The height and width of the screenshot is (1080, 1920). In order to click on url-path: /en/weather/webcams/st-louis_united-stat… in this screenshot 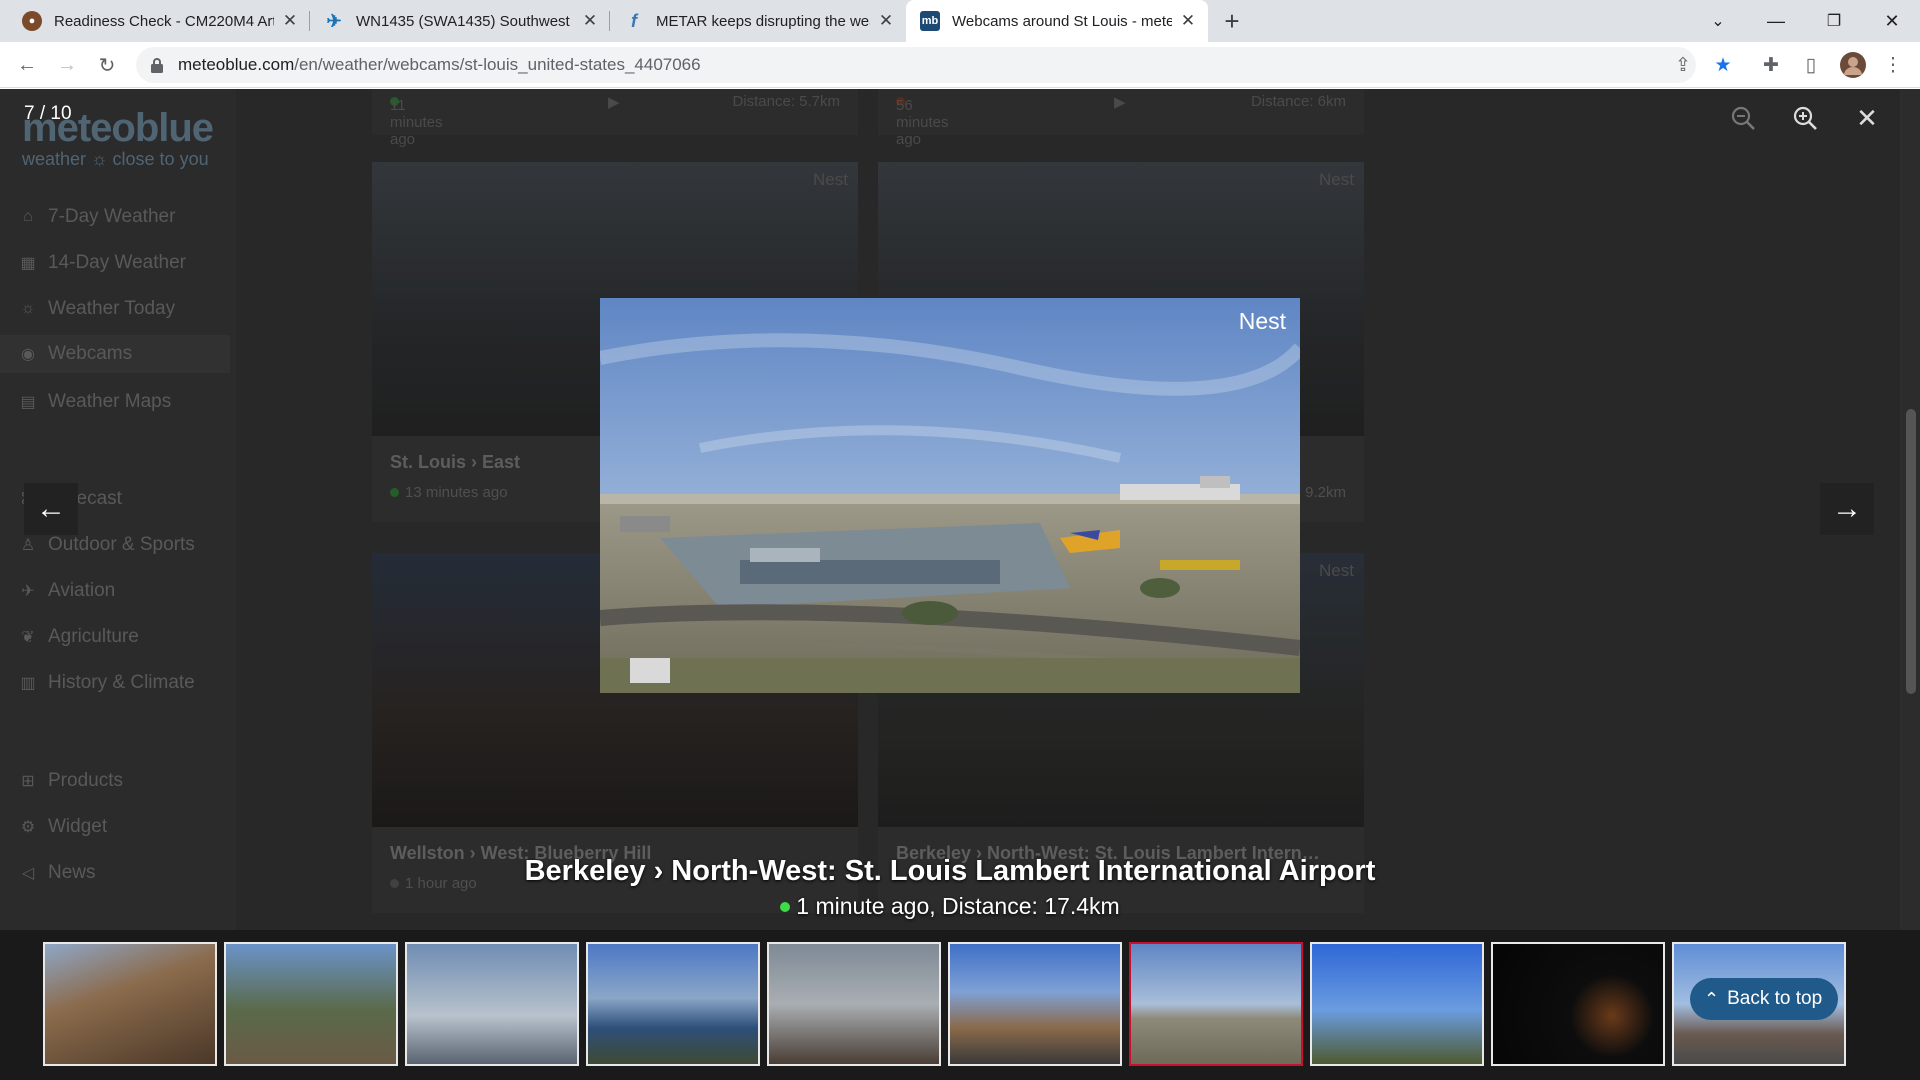, I will do `click(497, 64)`.